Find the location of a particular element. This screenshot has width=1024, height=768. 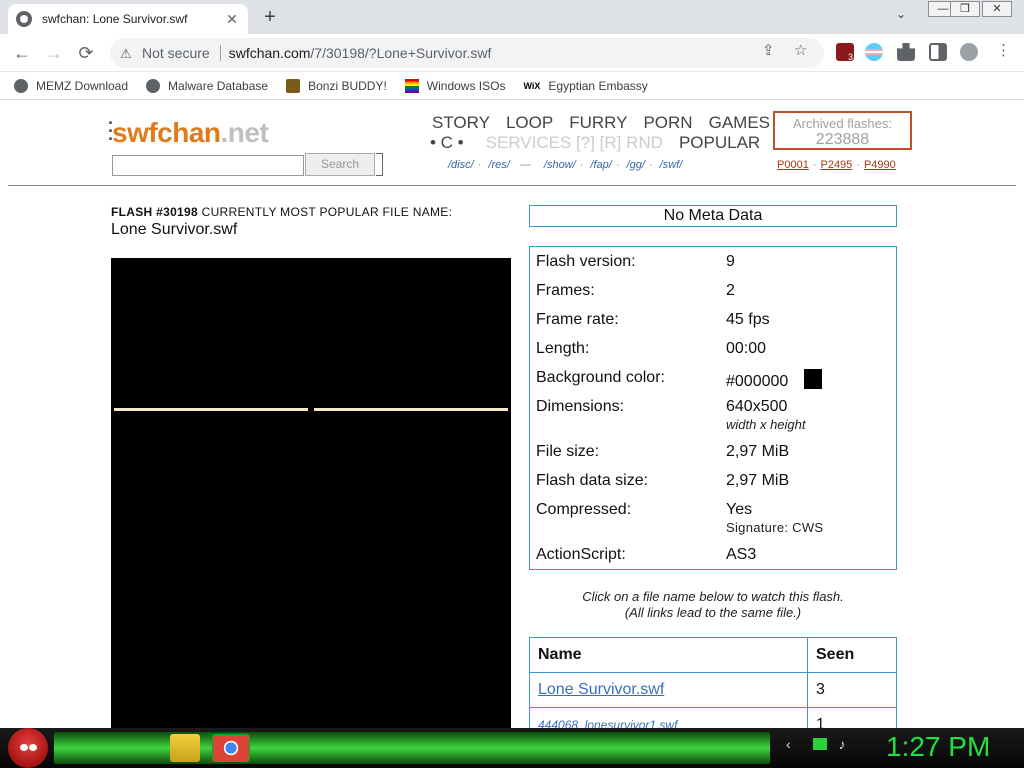

seen-count: 1 is located at coordinates (852, 717).